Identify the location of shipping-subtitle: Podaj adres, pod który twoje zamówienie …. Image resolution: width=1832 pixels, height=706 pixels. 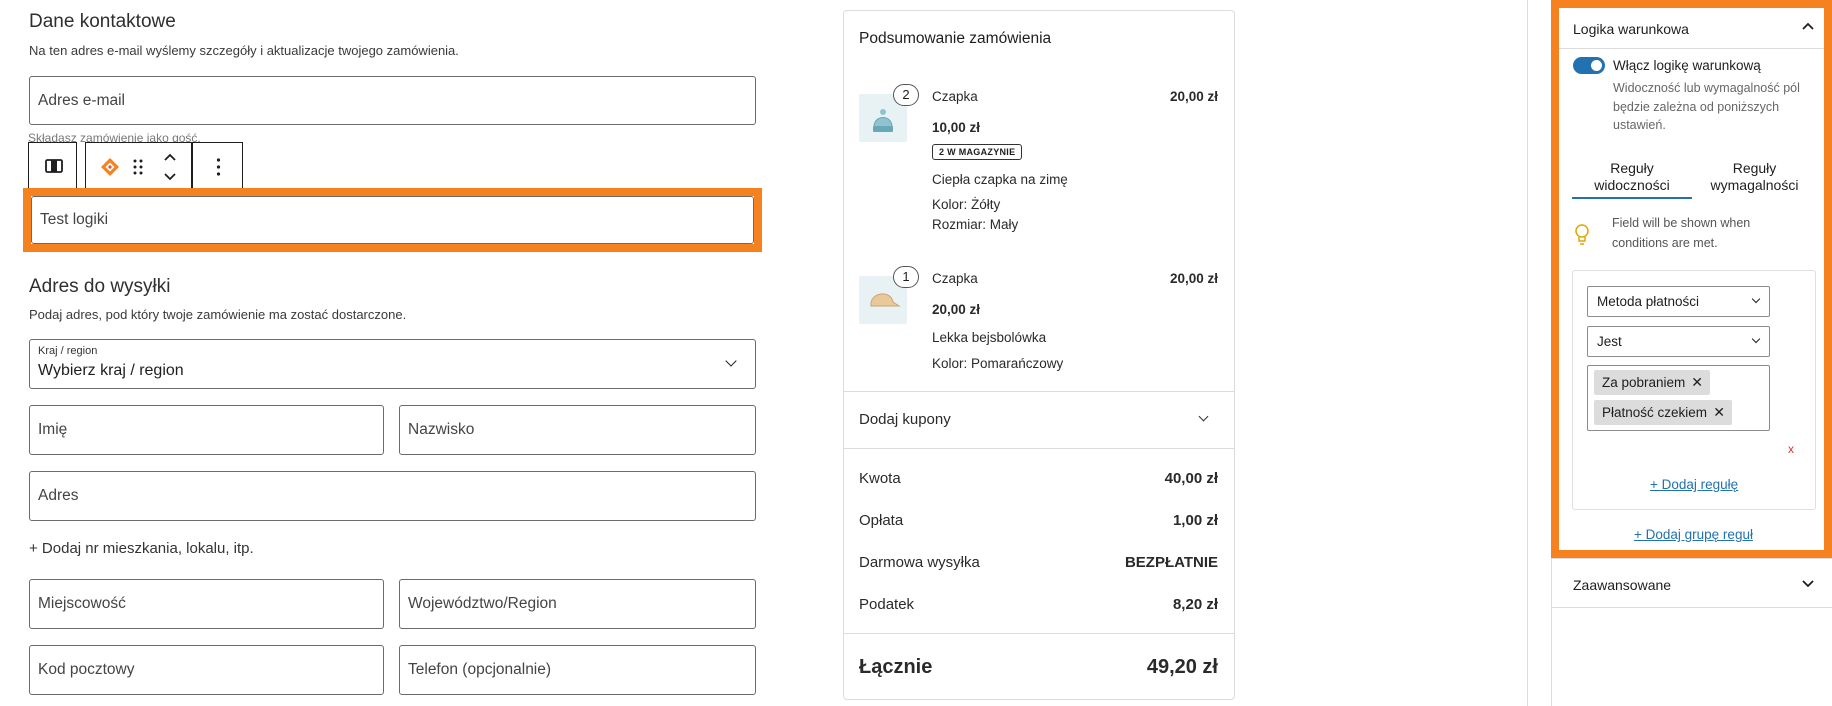
(218, 314).